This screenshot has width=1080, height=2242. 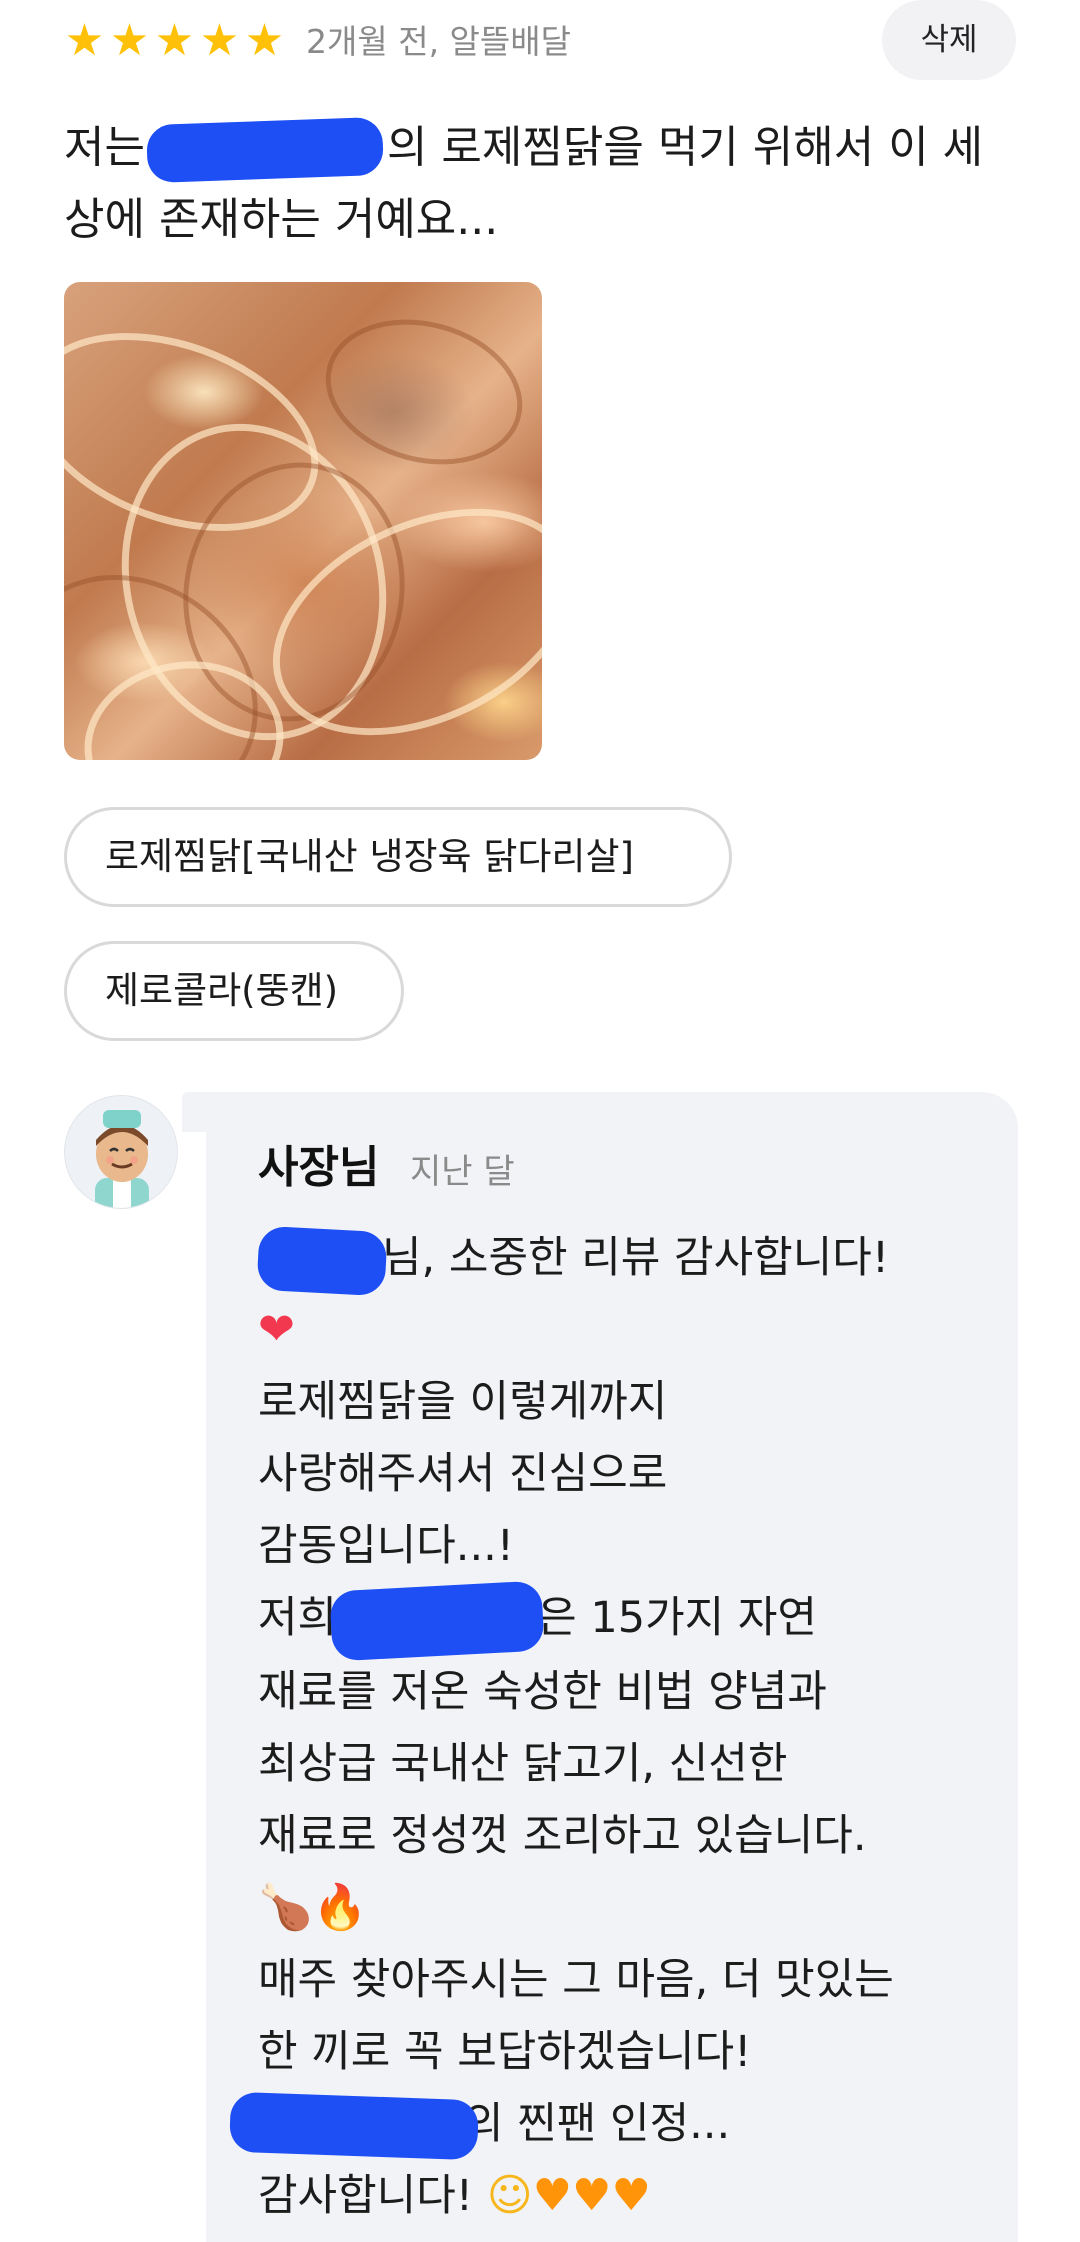 I want to click on reply-author: 사장님, so click(x=319, y=1167).